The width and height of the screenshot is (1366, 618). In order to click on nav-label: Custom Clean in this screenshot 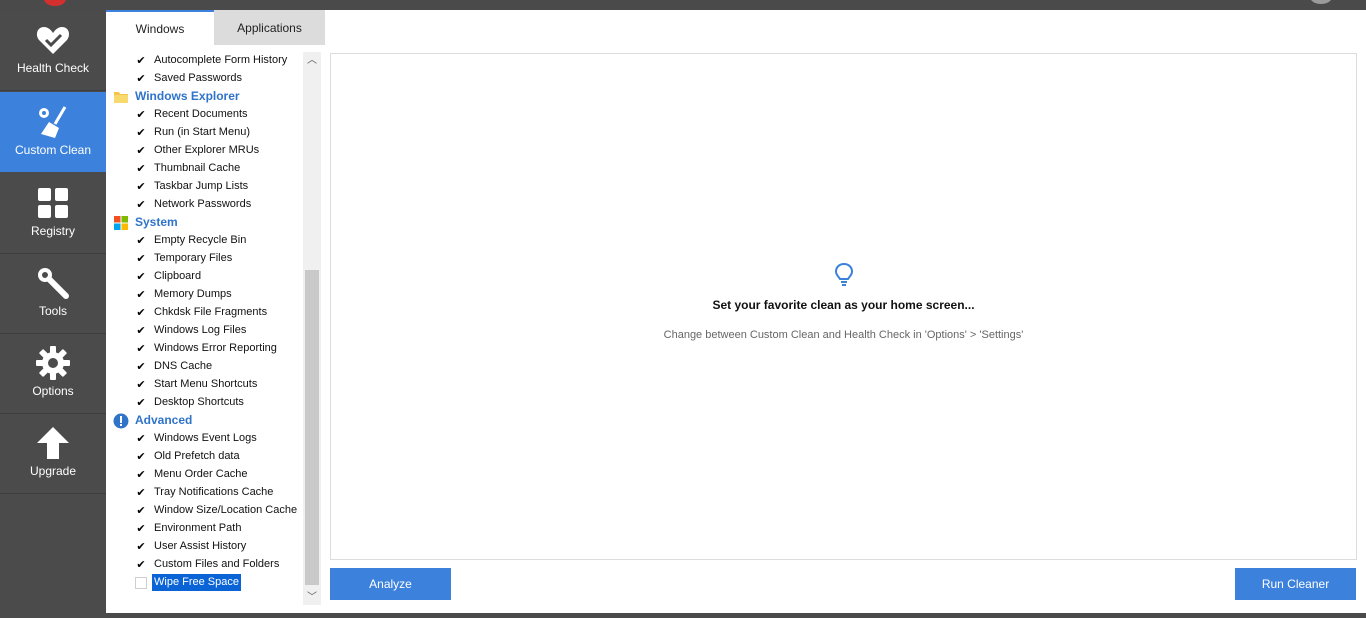, I will do `click(53, 150)`.